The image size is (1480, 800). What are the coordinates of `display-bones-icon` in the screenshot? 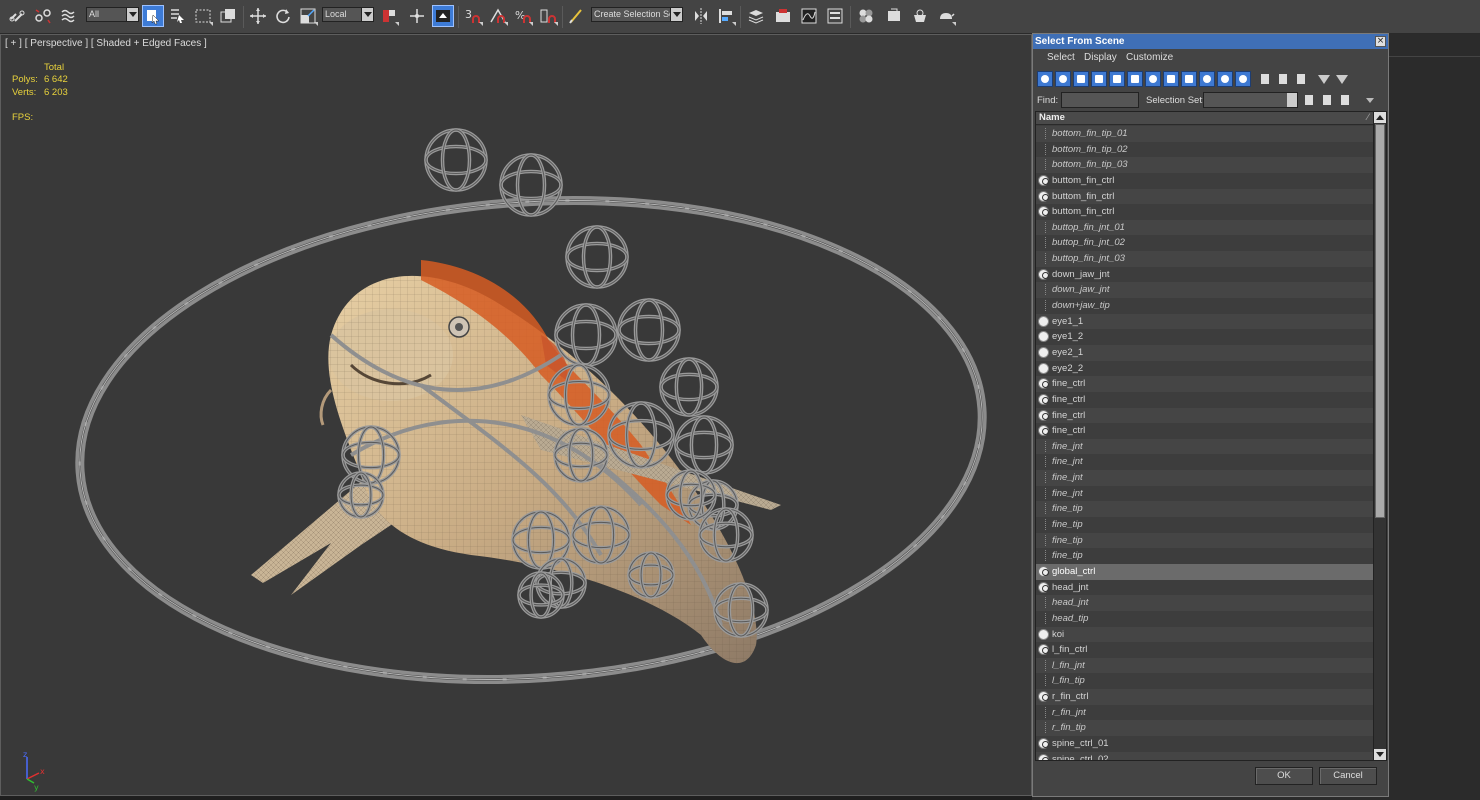 It's located at (1189, 79).